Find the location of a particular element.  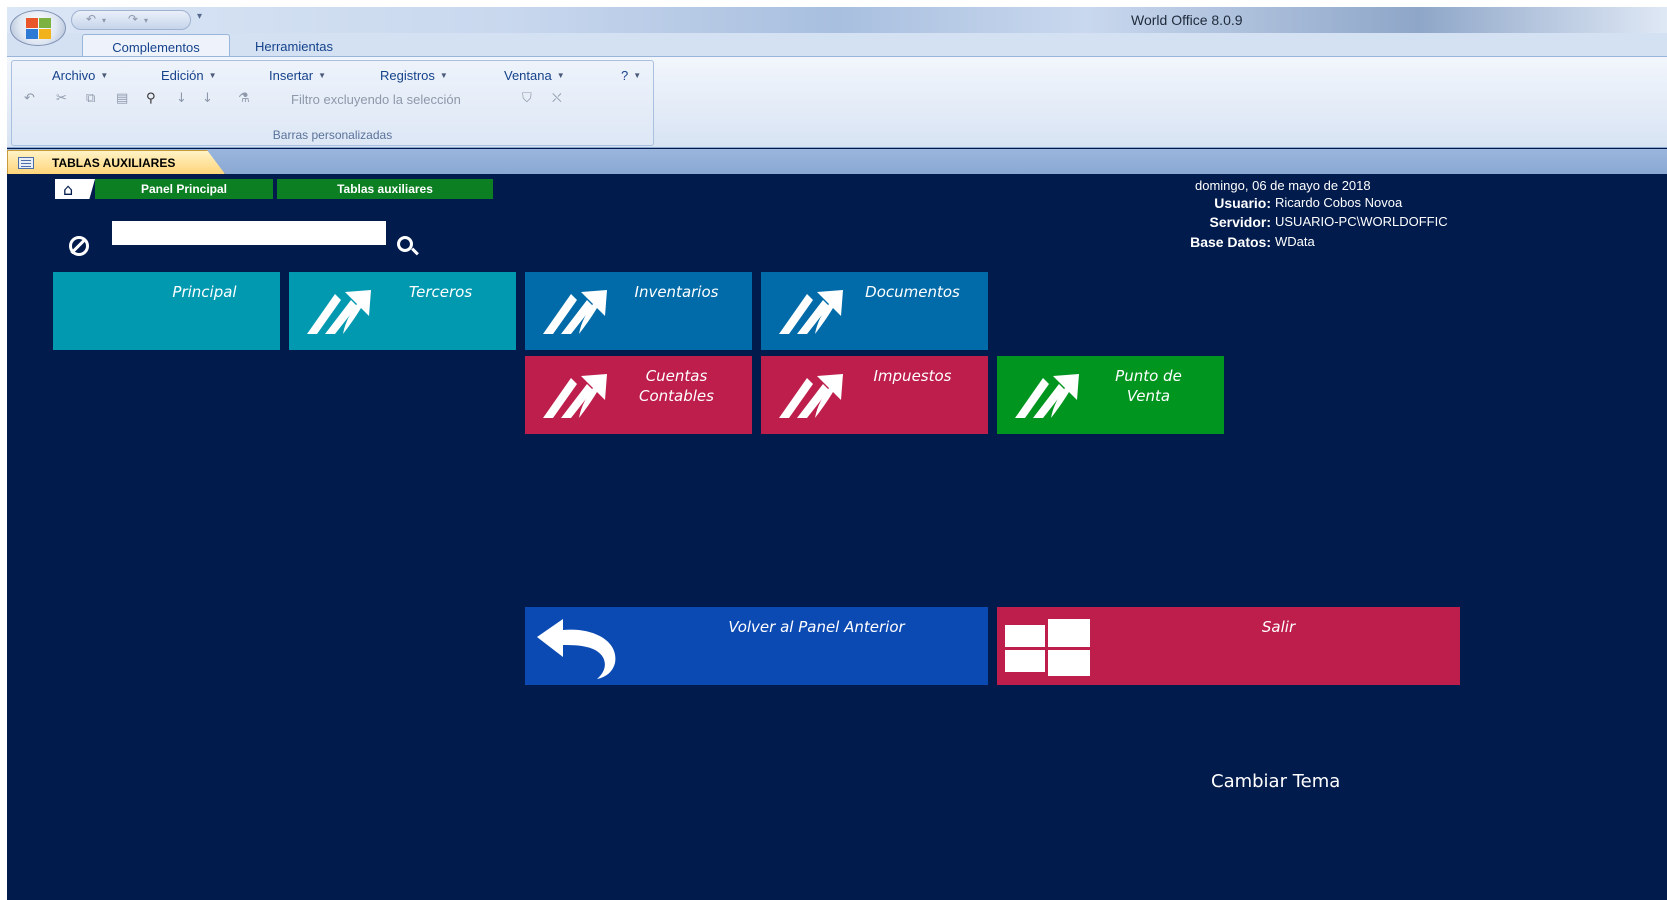

filter-icon: ⛉ is located at coordinates (527, 98).